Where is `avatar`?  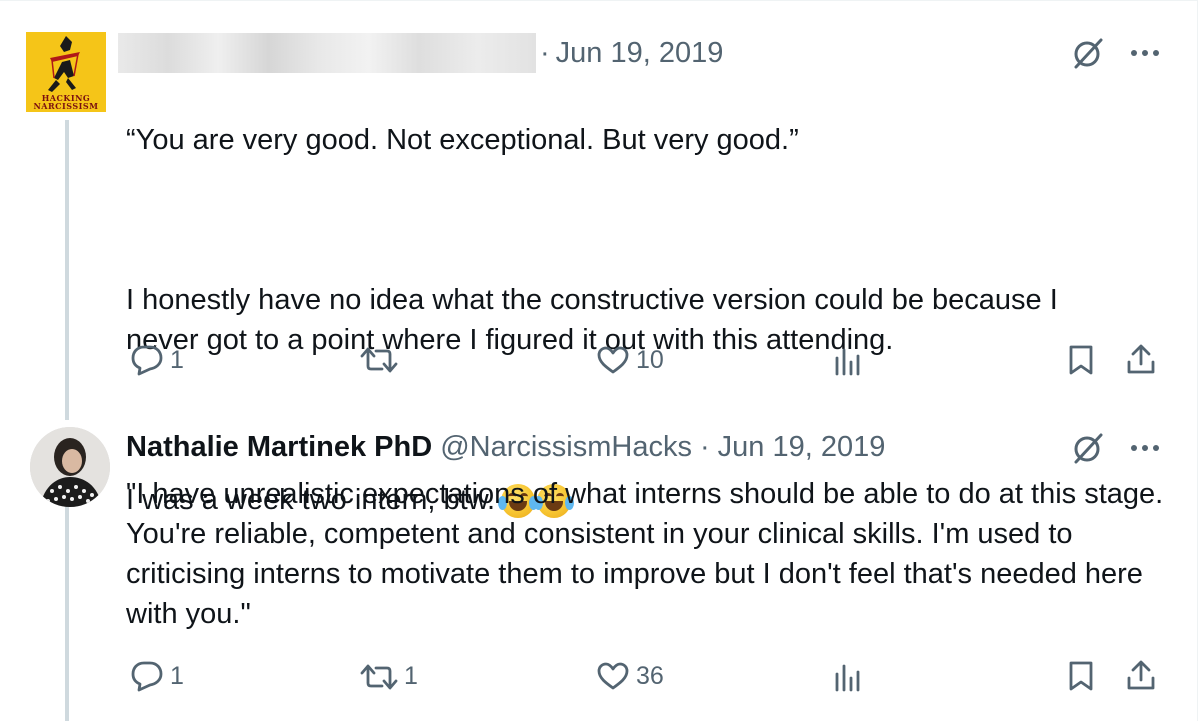 avatar is located at coordinates (70, 467).